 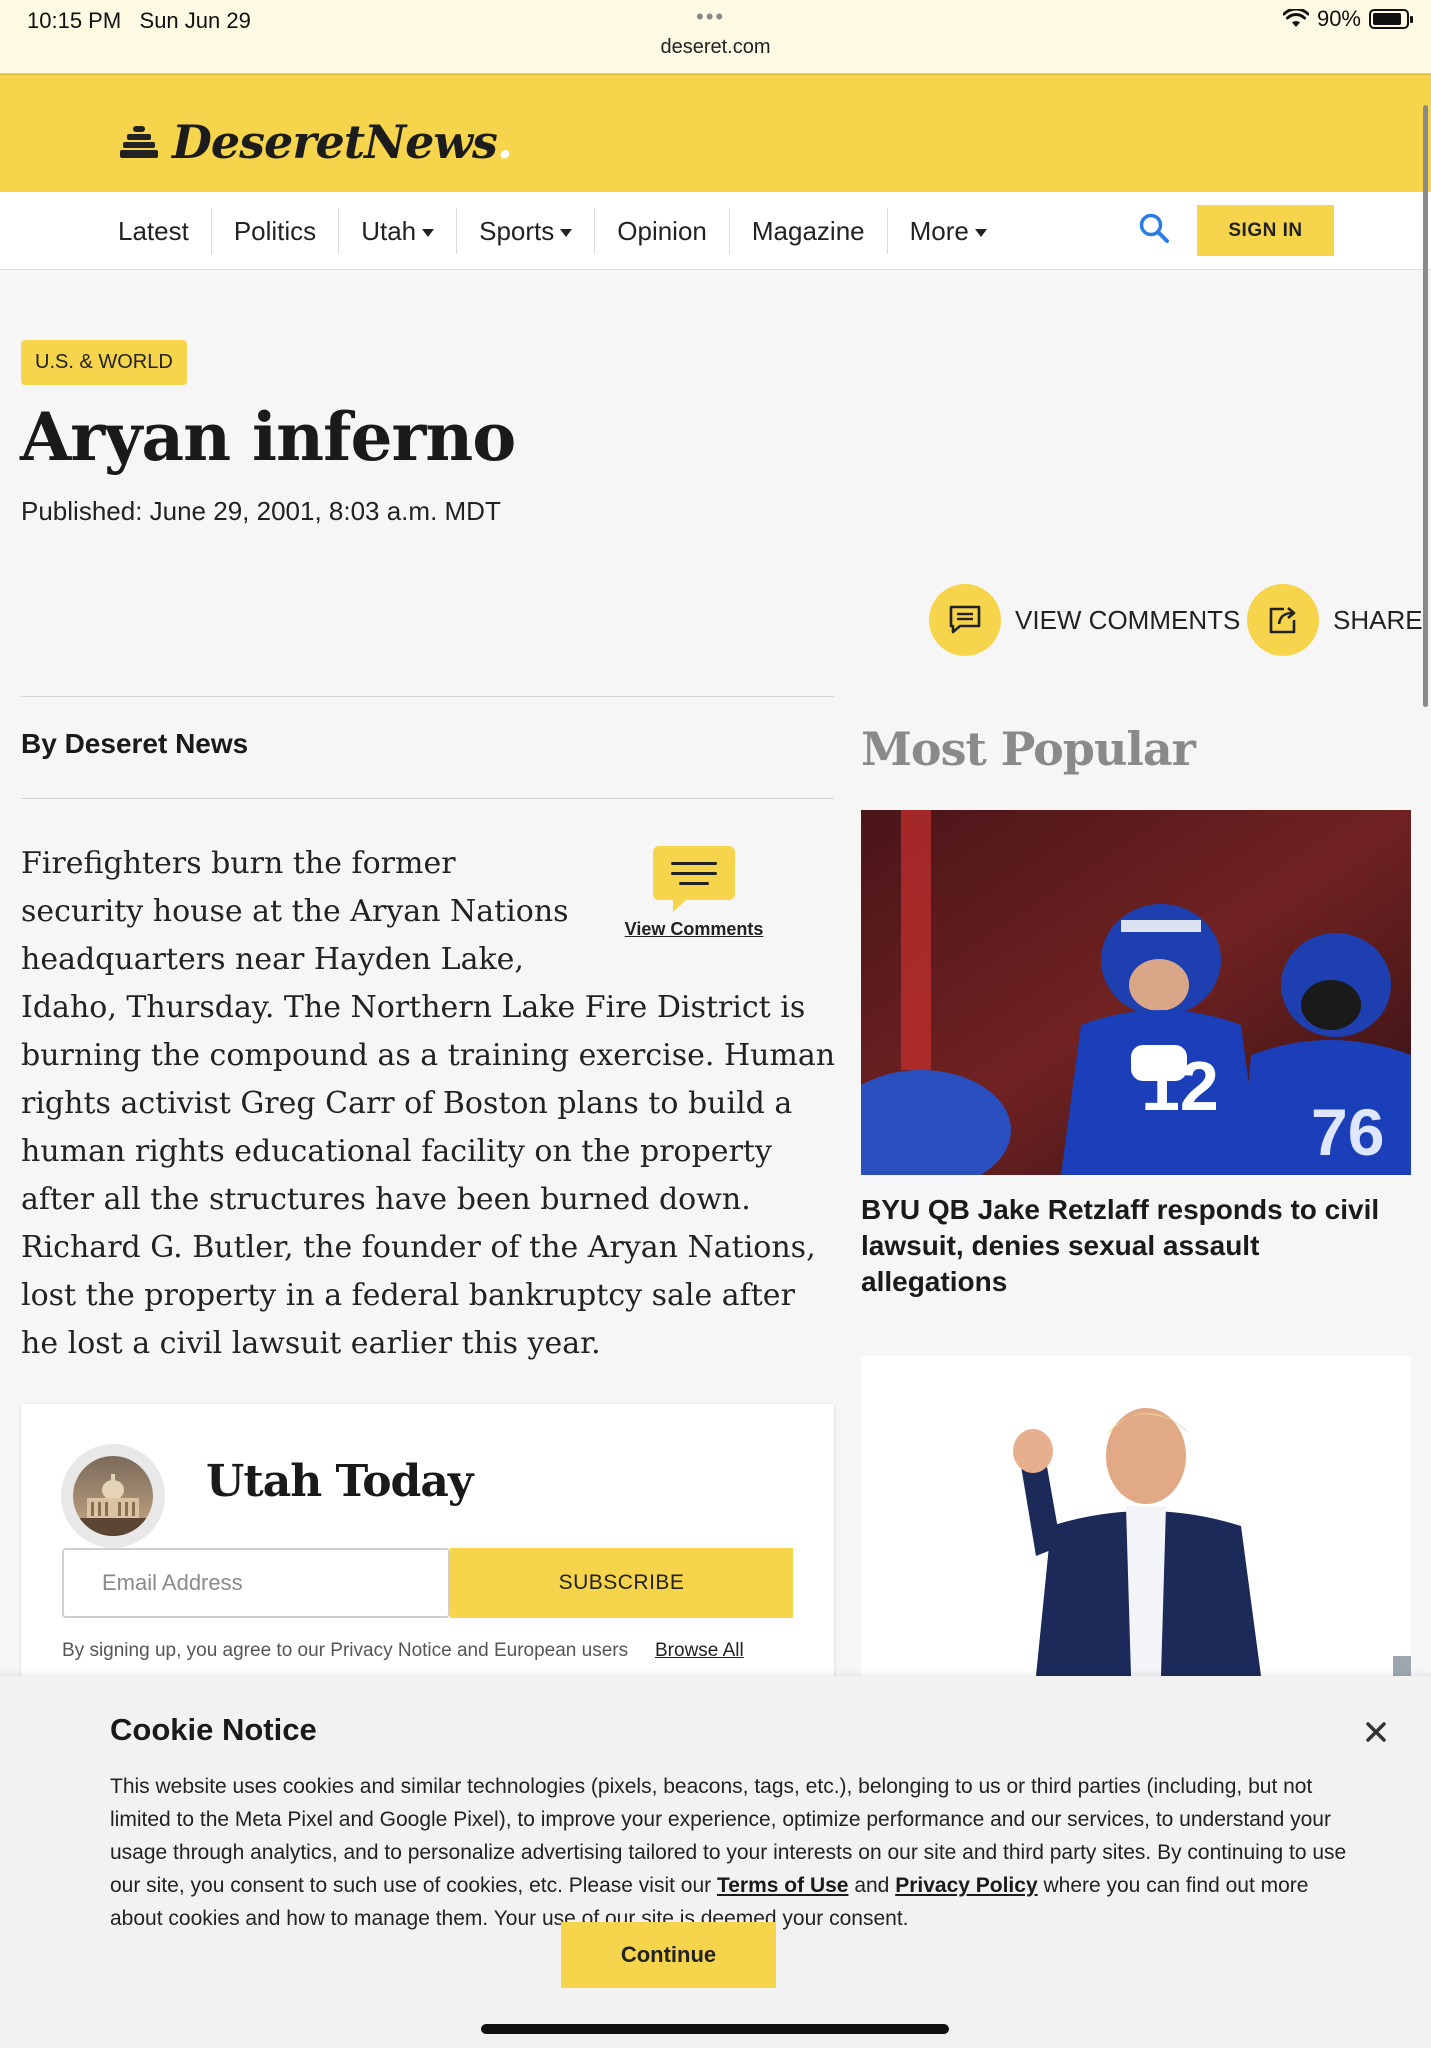 I want to click on brand-header: DeseretNews., so click(x=715, y=133).